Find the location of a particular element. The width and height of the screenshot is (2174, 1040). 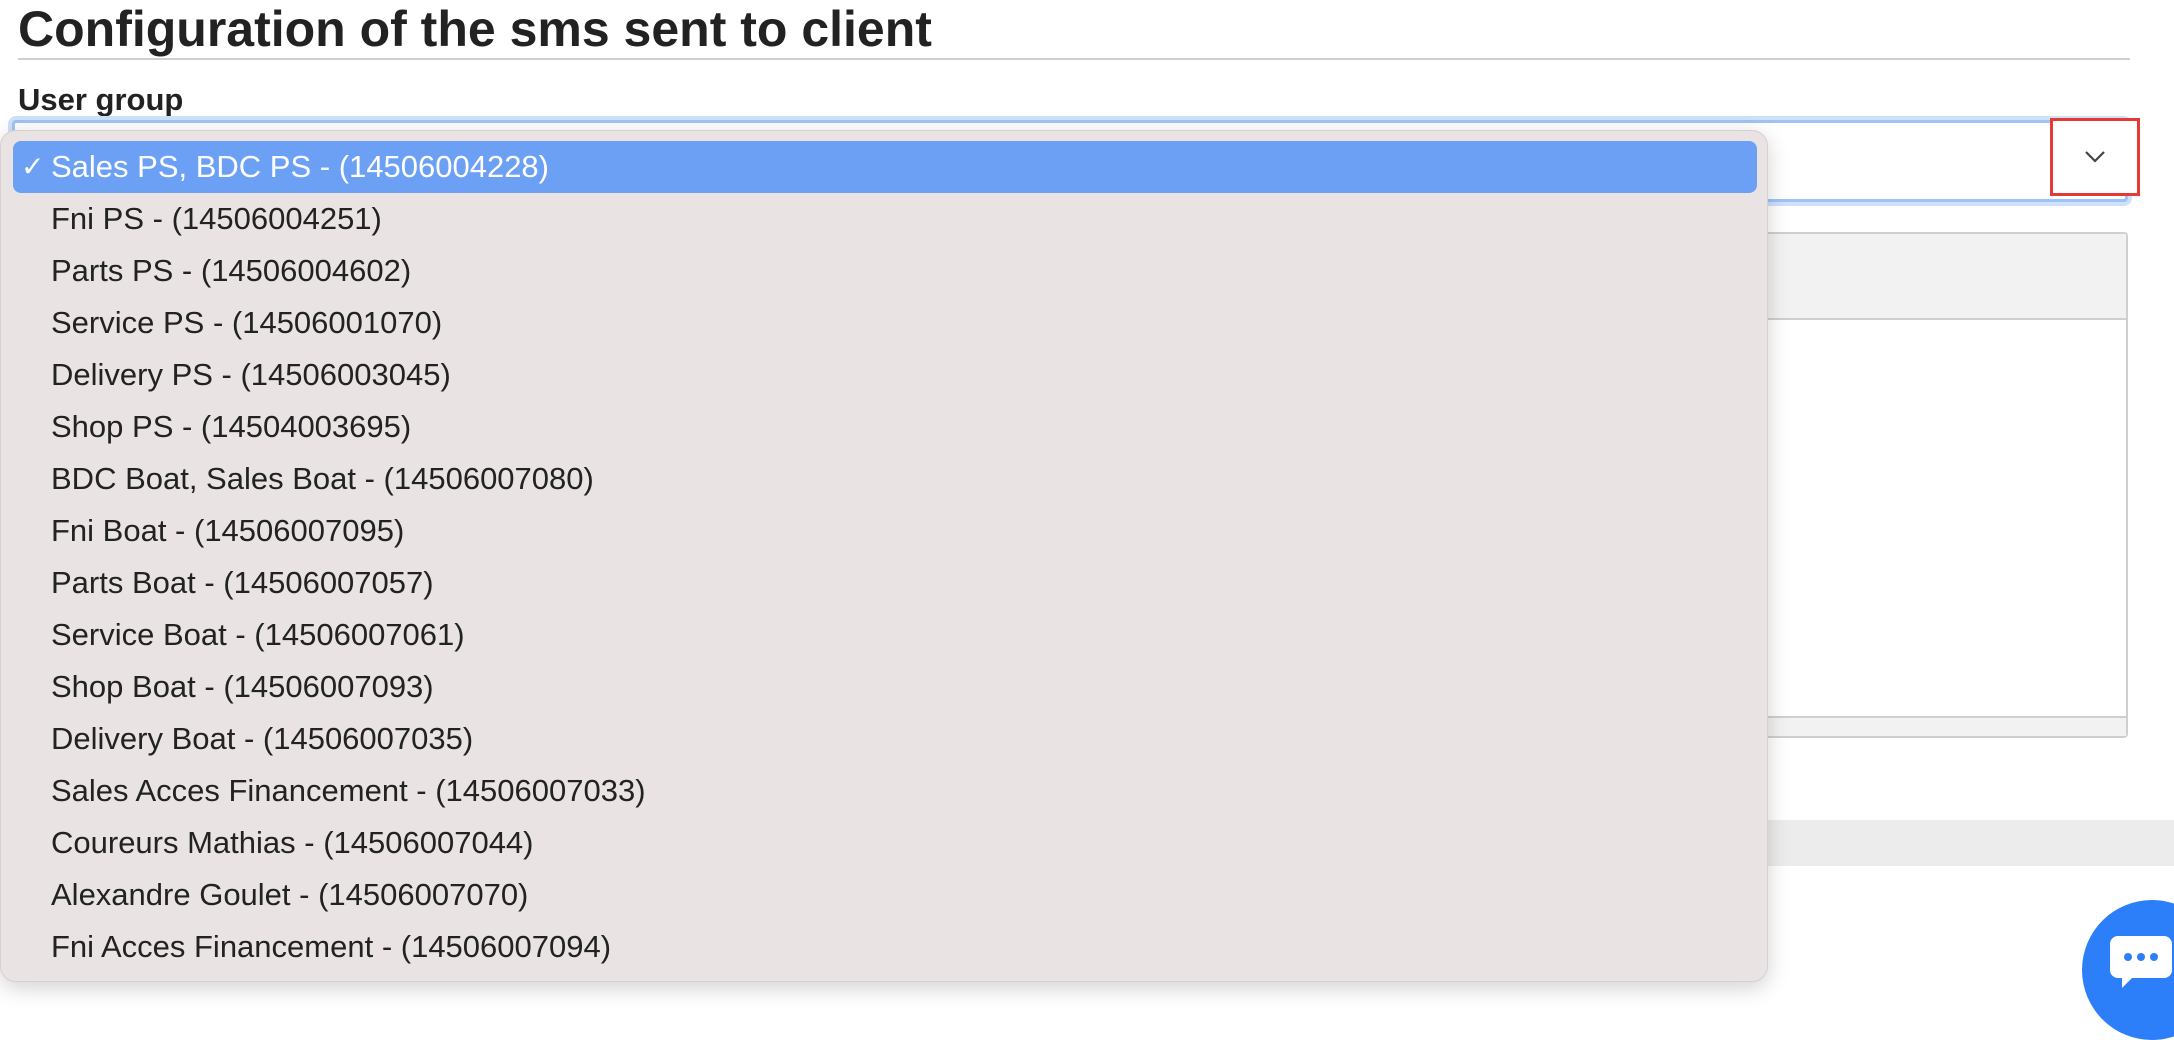

dropdown-option: Parts PS - (14506004602) is located at coordinates (885, 271).